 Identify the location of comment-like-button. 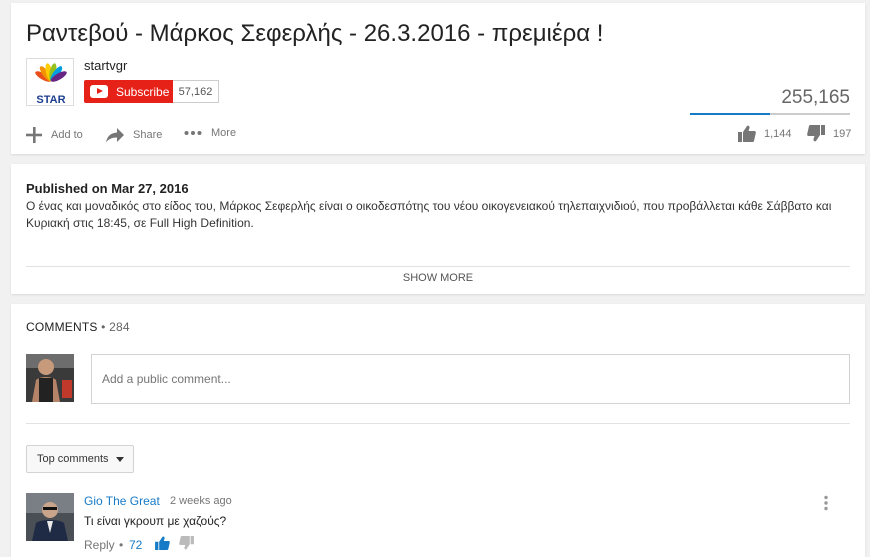
(162, 545).